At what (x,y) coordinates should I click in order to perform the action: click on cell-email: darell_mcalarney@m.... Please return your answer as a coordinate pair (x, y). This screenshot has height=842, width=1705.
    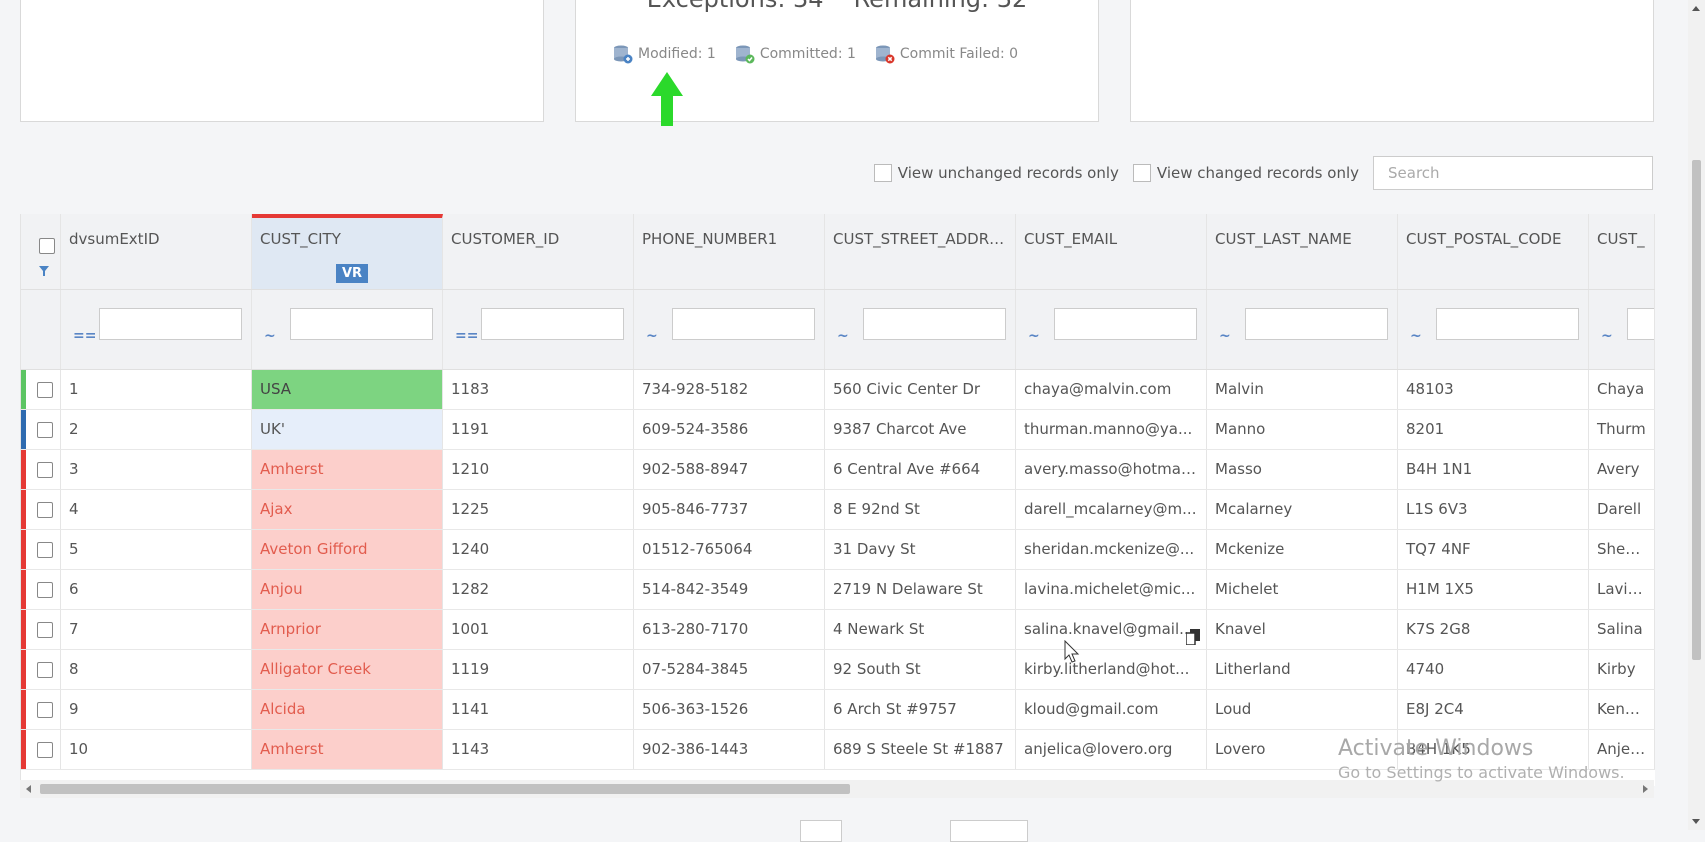
    Looking at the image, I should click on (1111, 509).